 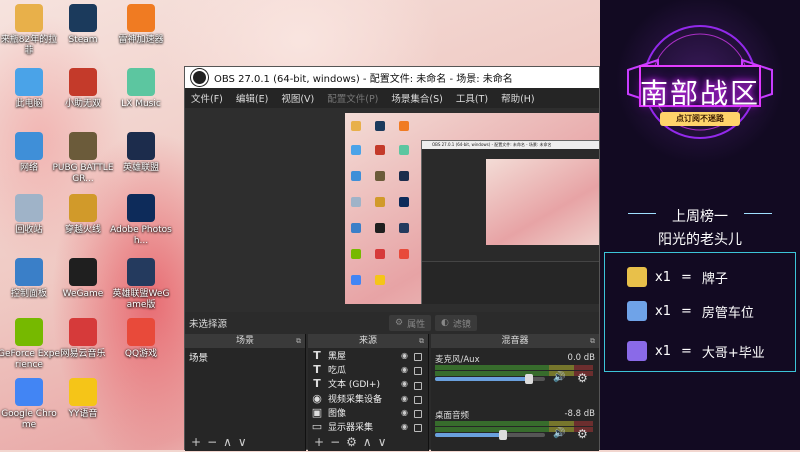 What do you see at coordinates (29, 392) in the screenshot?
I see `chrome-icon` at bounding box center [29, 392].